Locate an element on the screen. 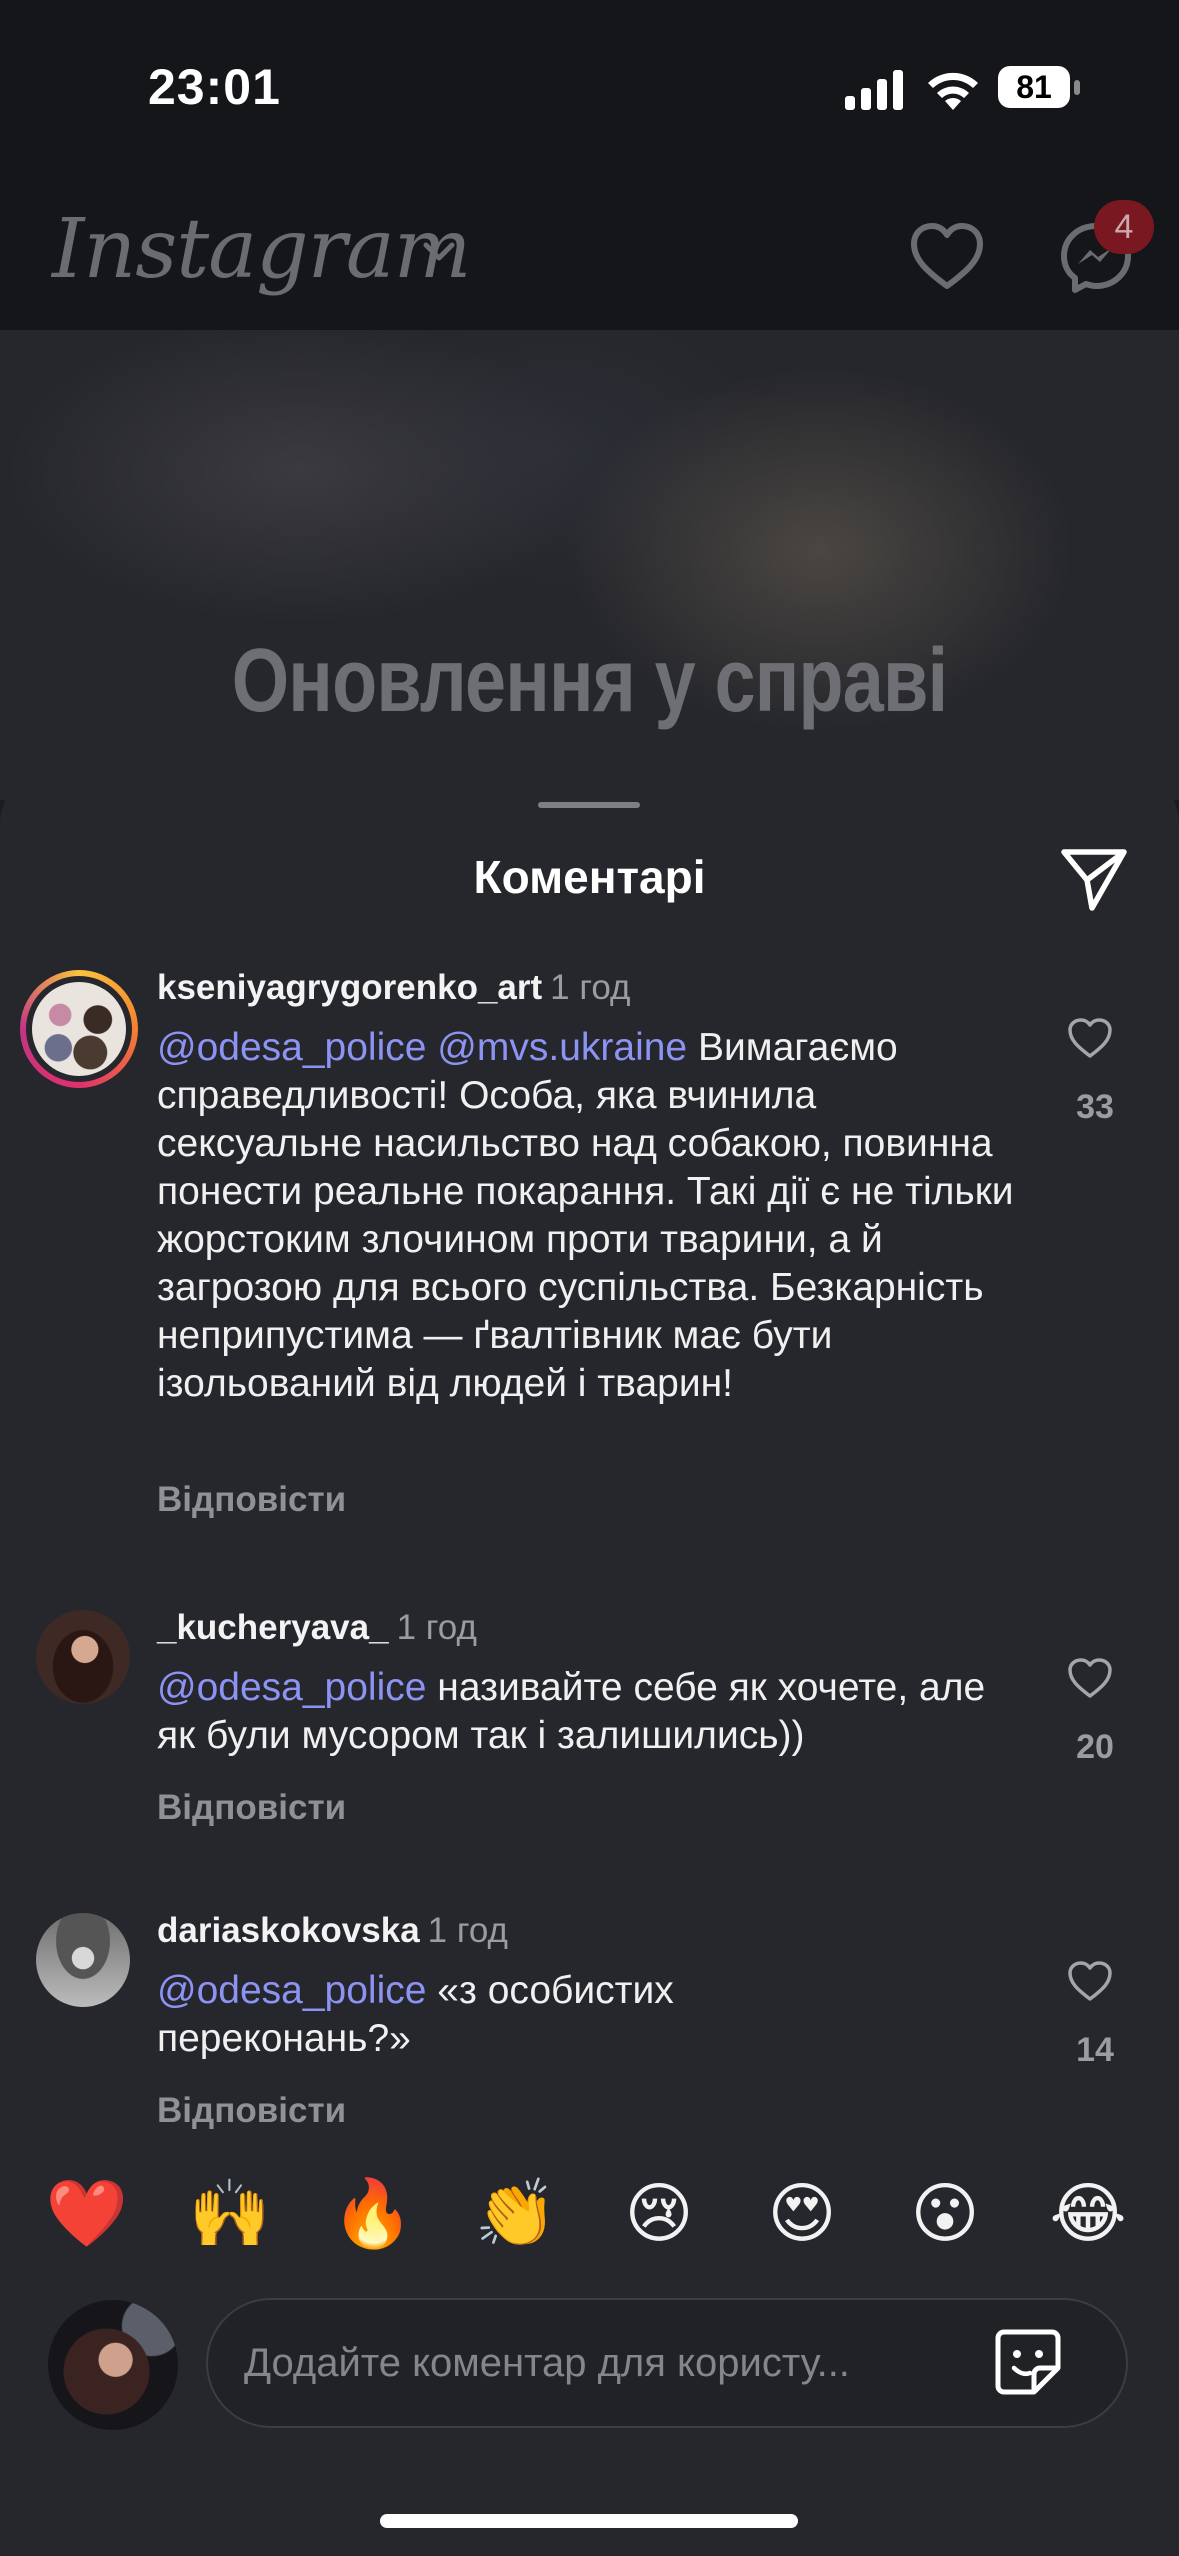  emoji-fire-button: 🔥 is located at coordinates (373, 2213).